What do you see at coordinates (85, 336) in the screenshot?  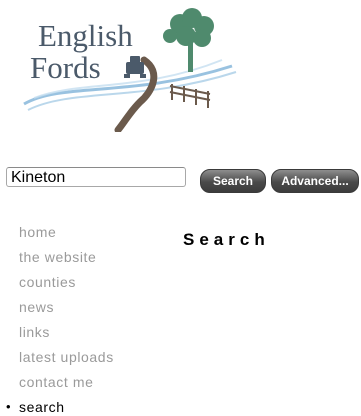 I see `nav-item-links: links` at bounding box center [85, 336].